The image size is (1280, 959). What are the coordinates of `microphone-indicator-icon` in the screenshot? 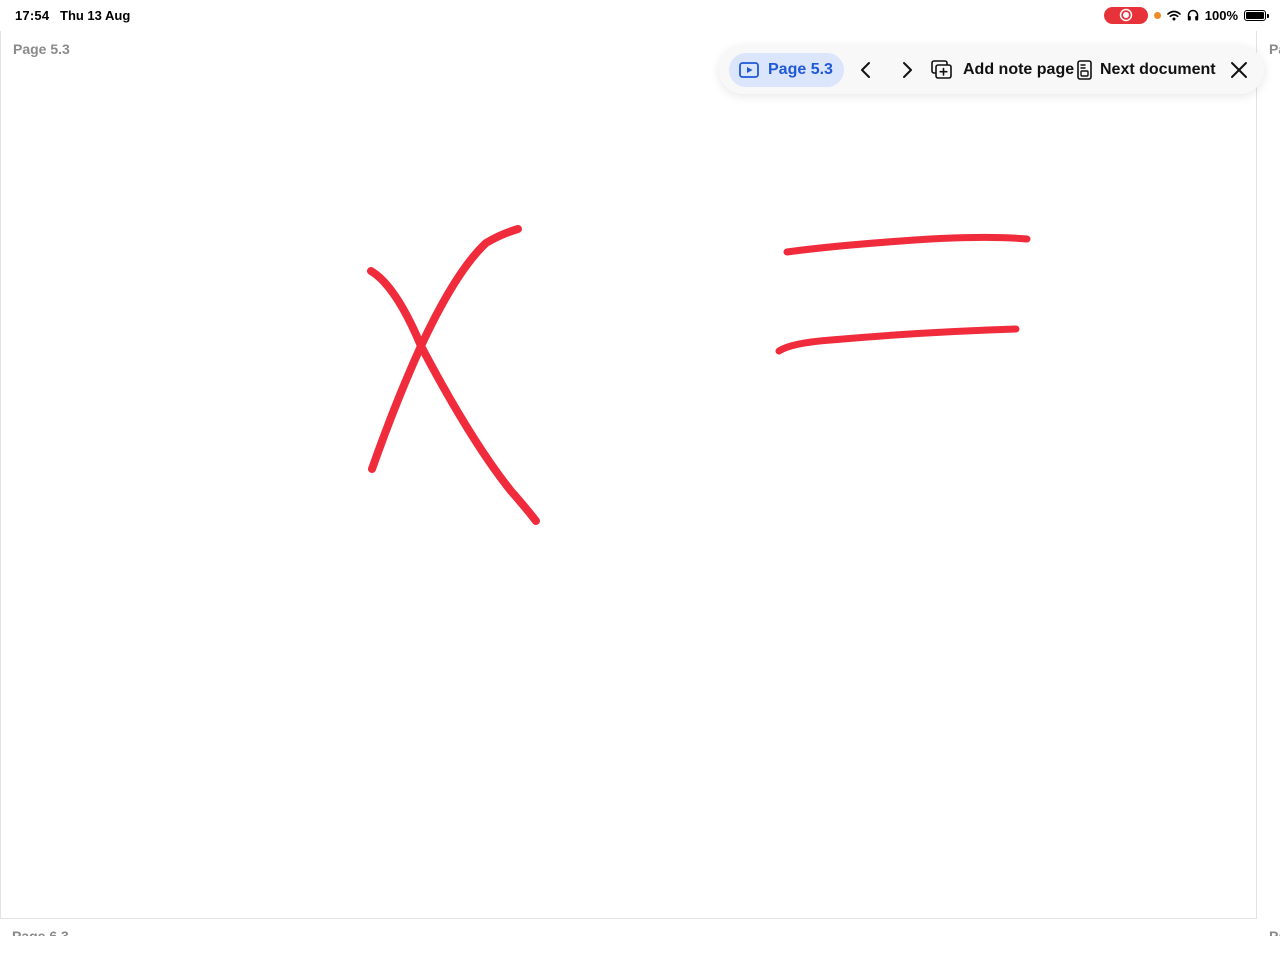 It's located at (1157, 15).